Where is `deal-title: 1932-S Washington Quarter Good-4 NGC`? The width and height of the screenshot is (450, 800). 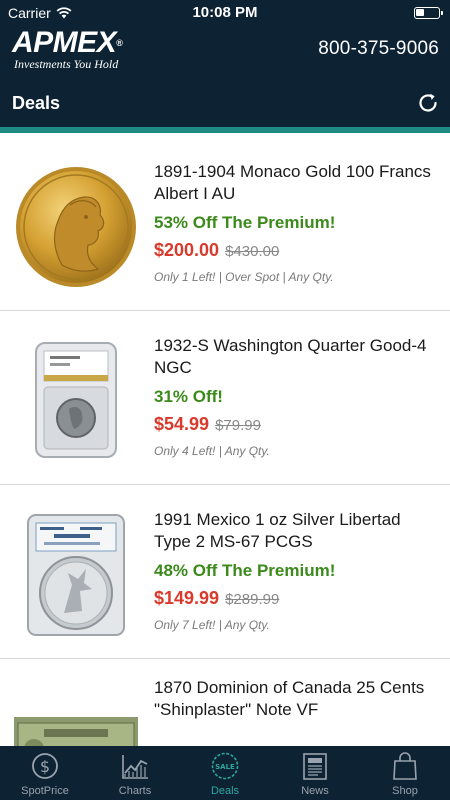 deal-title: 1932-S Washington Quarter Good-4 NGC is located at coordinates (296, 357).